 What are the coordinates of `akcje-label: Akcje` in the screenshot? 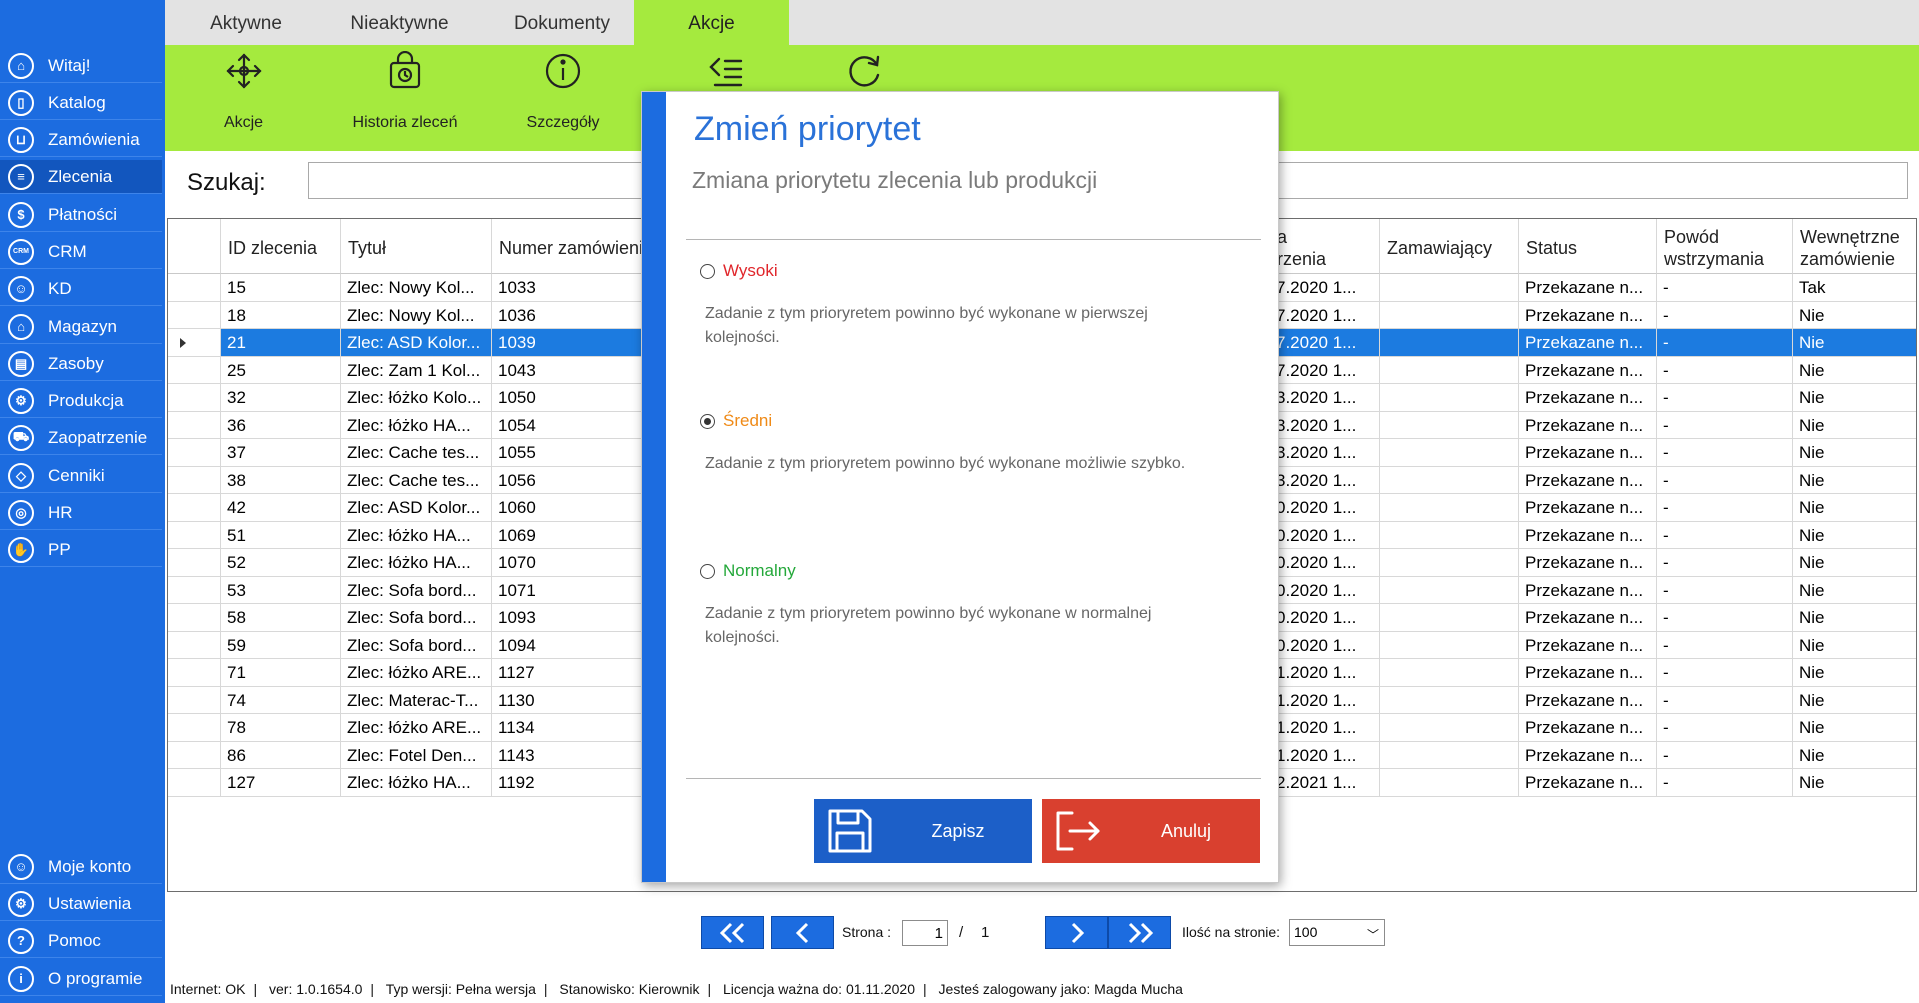 It's located at (243, 122).